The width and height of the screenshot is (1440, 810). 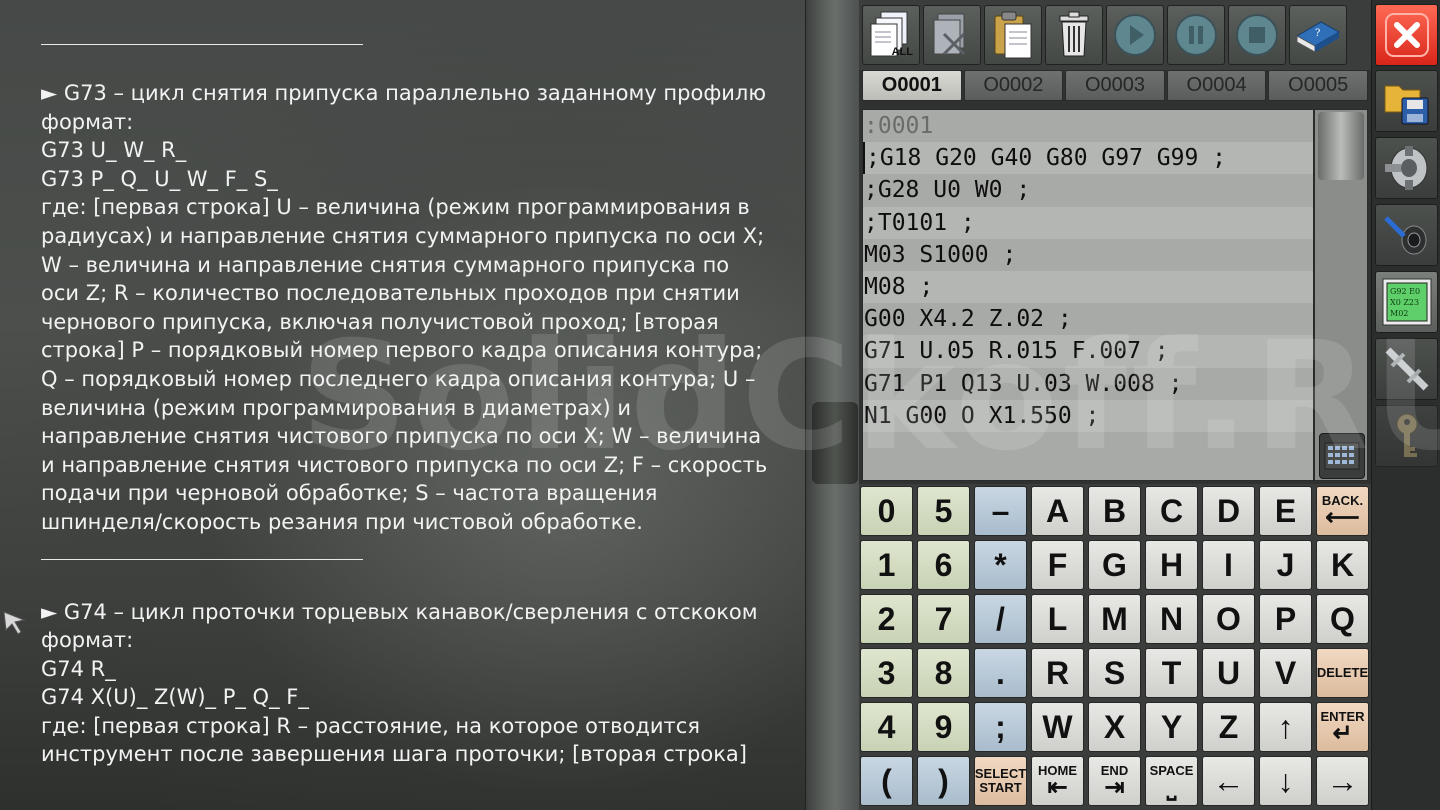 What do you see at coordinates (1228, 619) in the screenshot?
I see `key-o: O` at bounding box center [1228, 619].